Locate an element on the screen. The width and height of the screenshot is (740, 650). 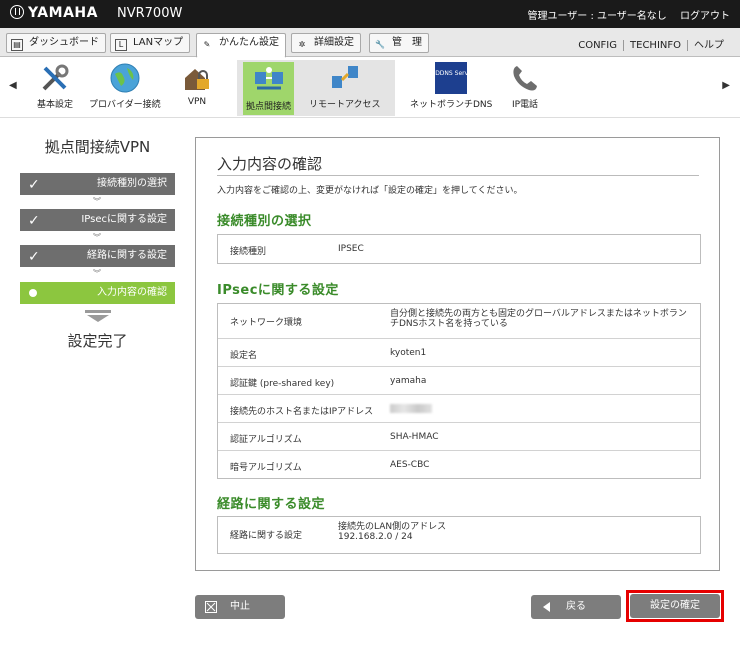
top-links: CONFIG TECHINFO ヘルプ is located at coordinates (651, 43).